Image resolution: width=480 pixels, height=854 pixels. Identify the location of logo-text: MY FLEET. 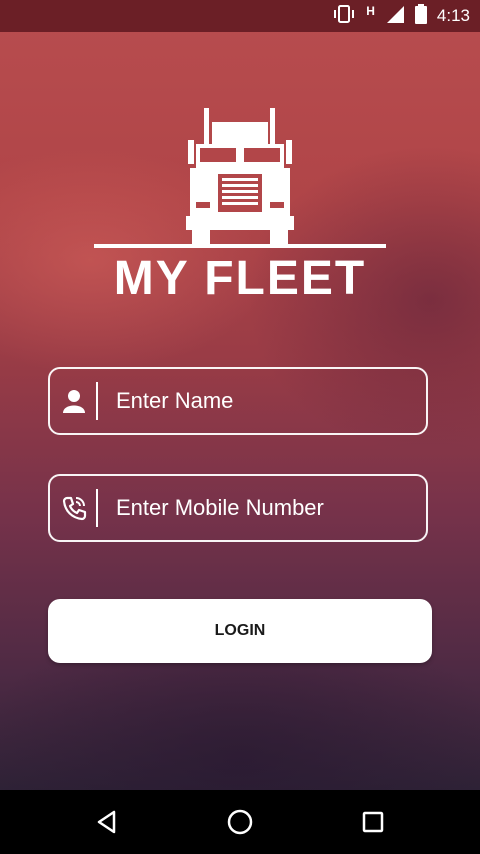
(240, 278).